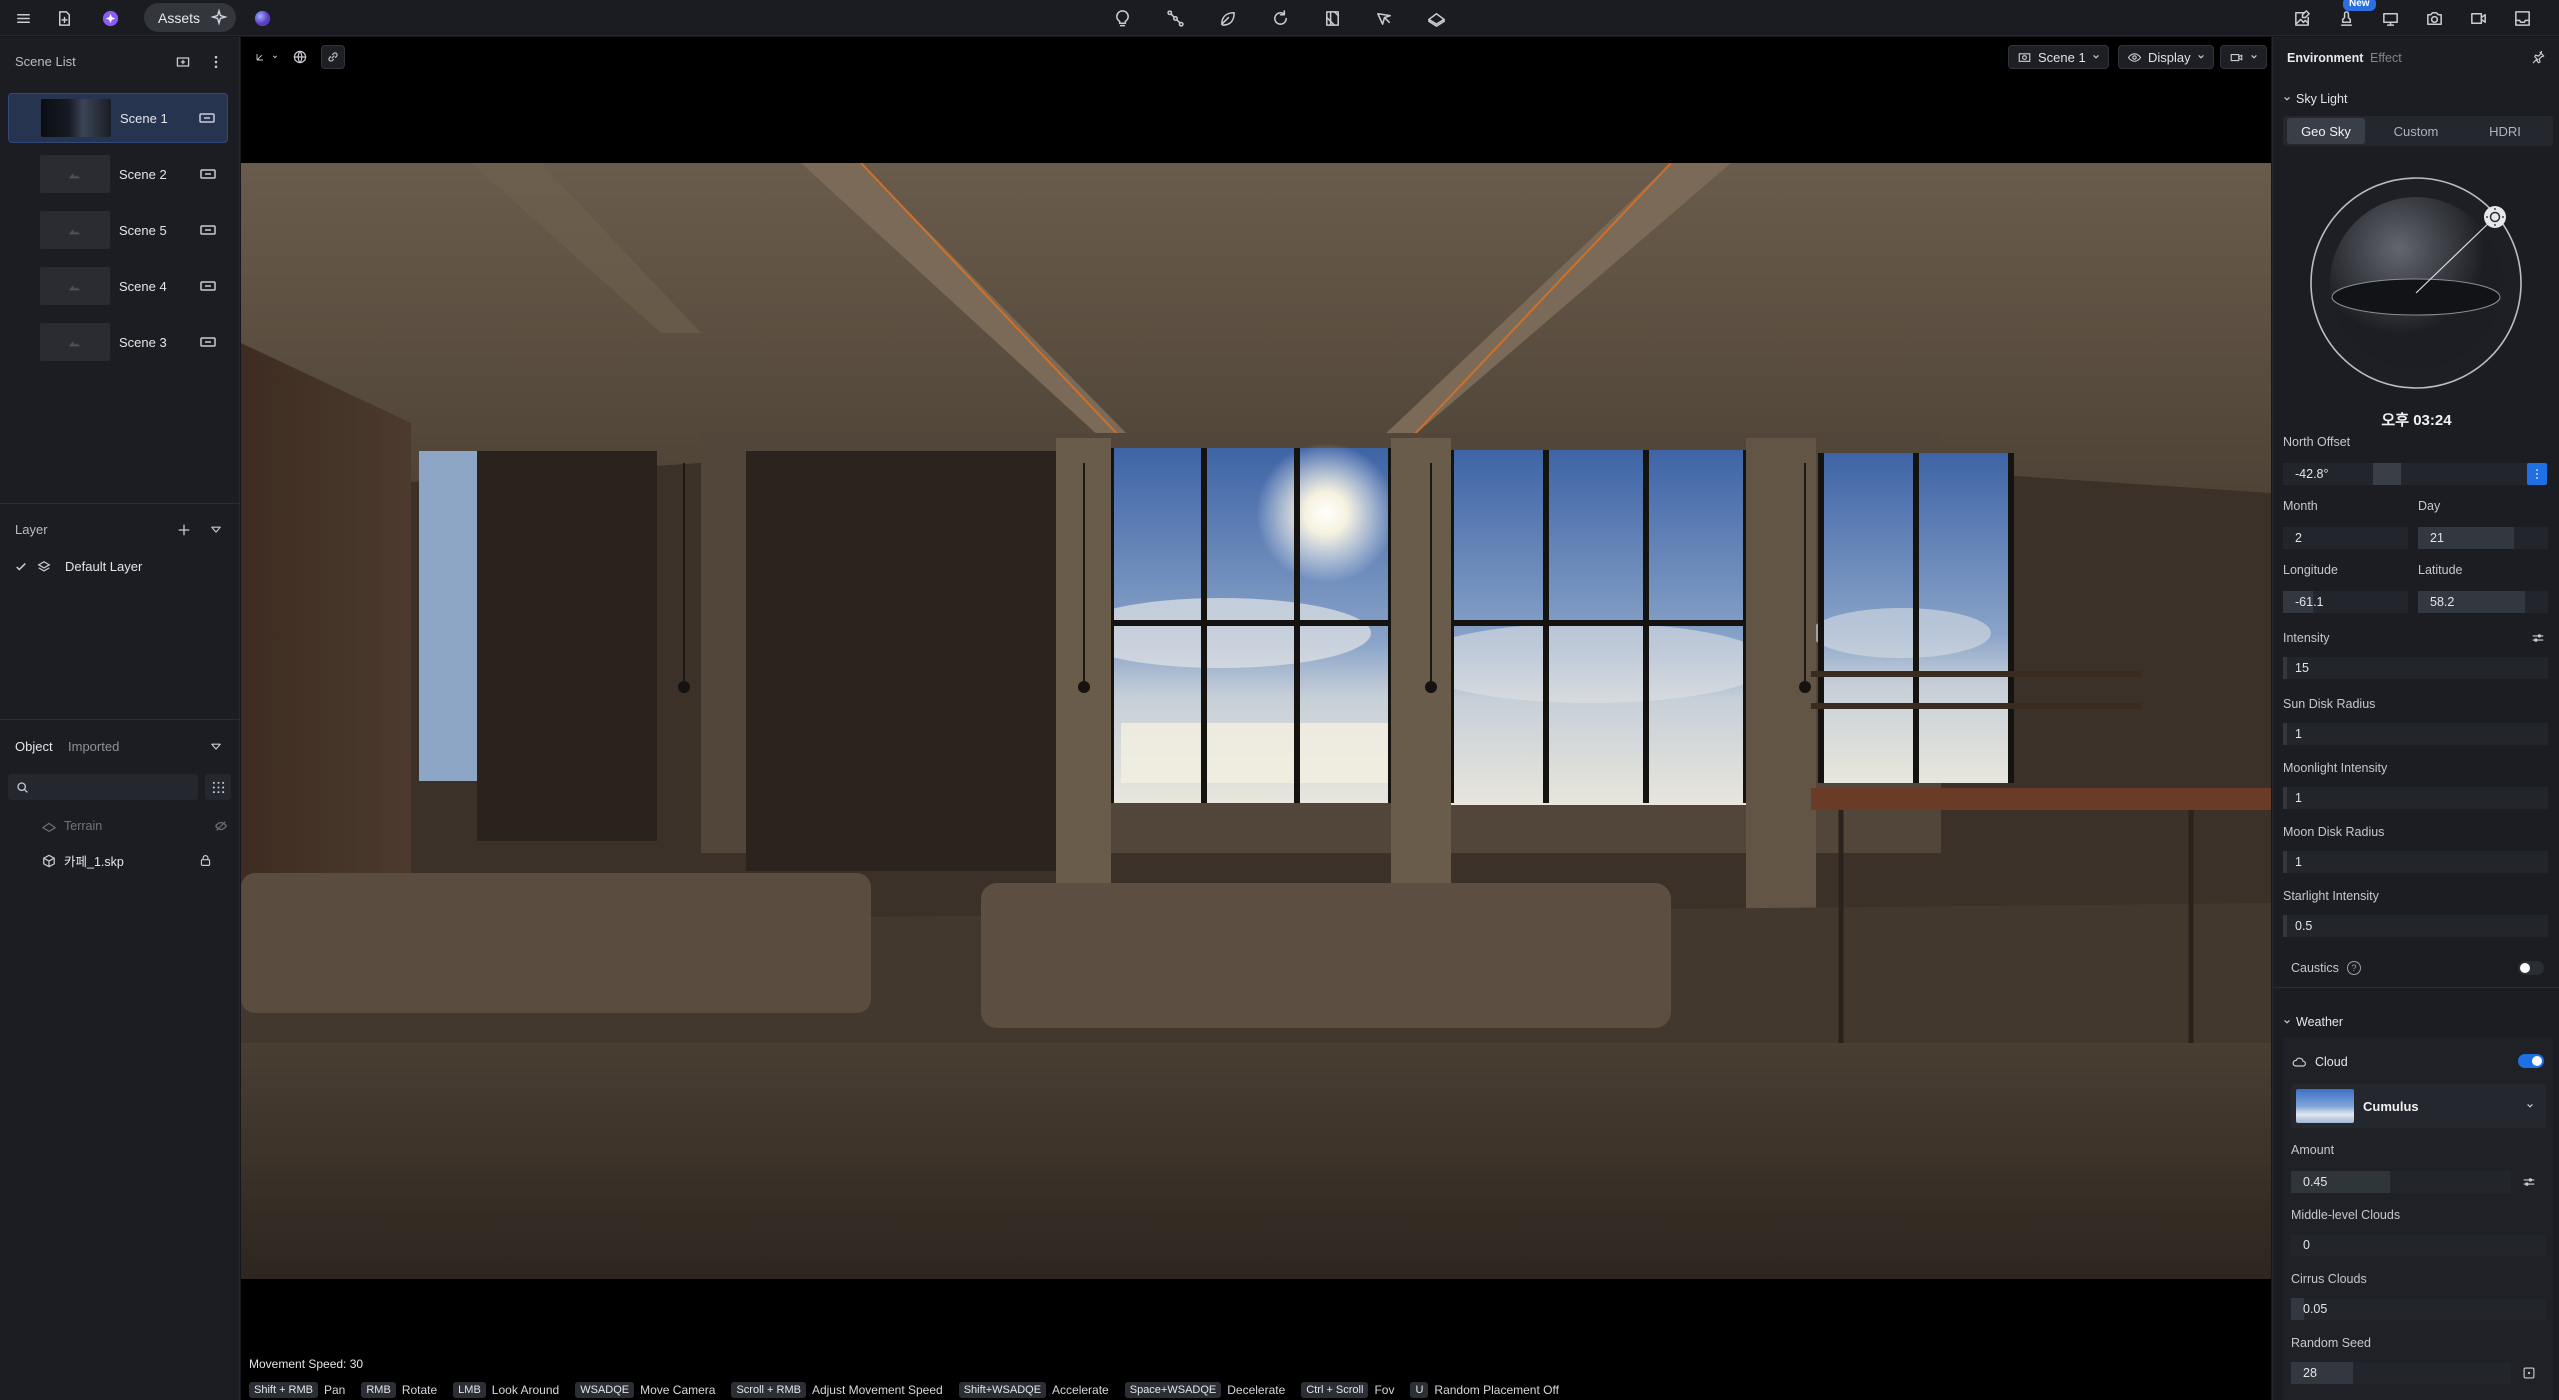 The width and height of the screenshot is (2559, 1400). Describe the element at coordinates (2326, 131) in the screenshot. I see `mode-geo-sky: Geo Sky` at that location.